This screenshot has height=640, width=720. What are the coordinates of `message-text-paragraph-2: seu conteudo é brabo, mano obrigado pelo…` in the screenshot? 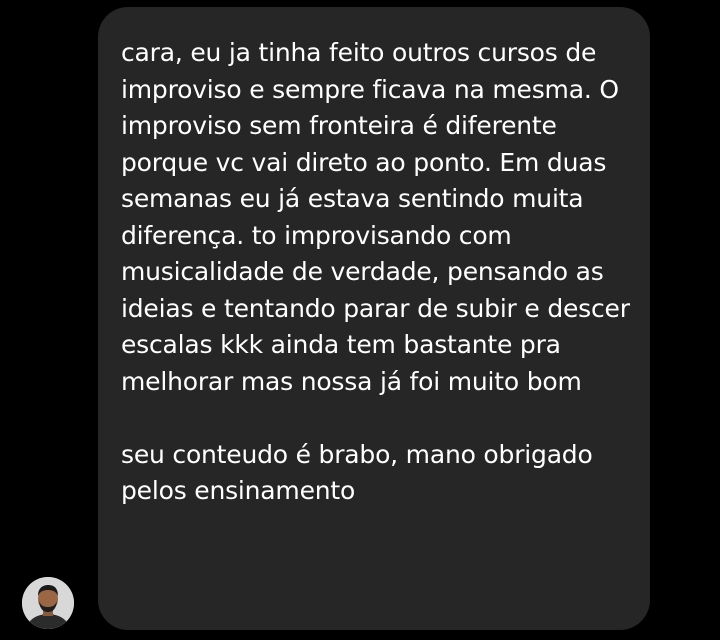 It's located at (357, 472).